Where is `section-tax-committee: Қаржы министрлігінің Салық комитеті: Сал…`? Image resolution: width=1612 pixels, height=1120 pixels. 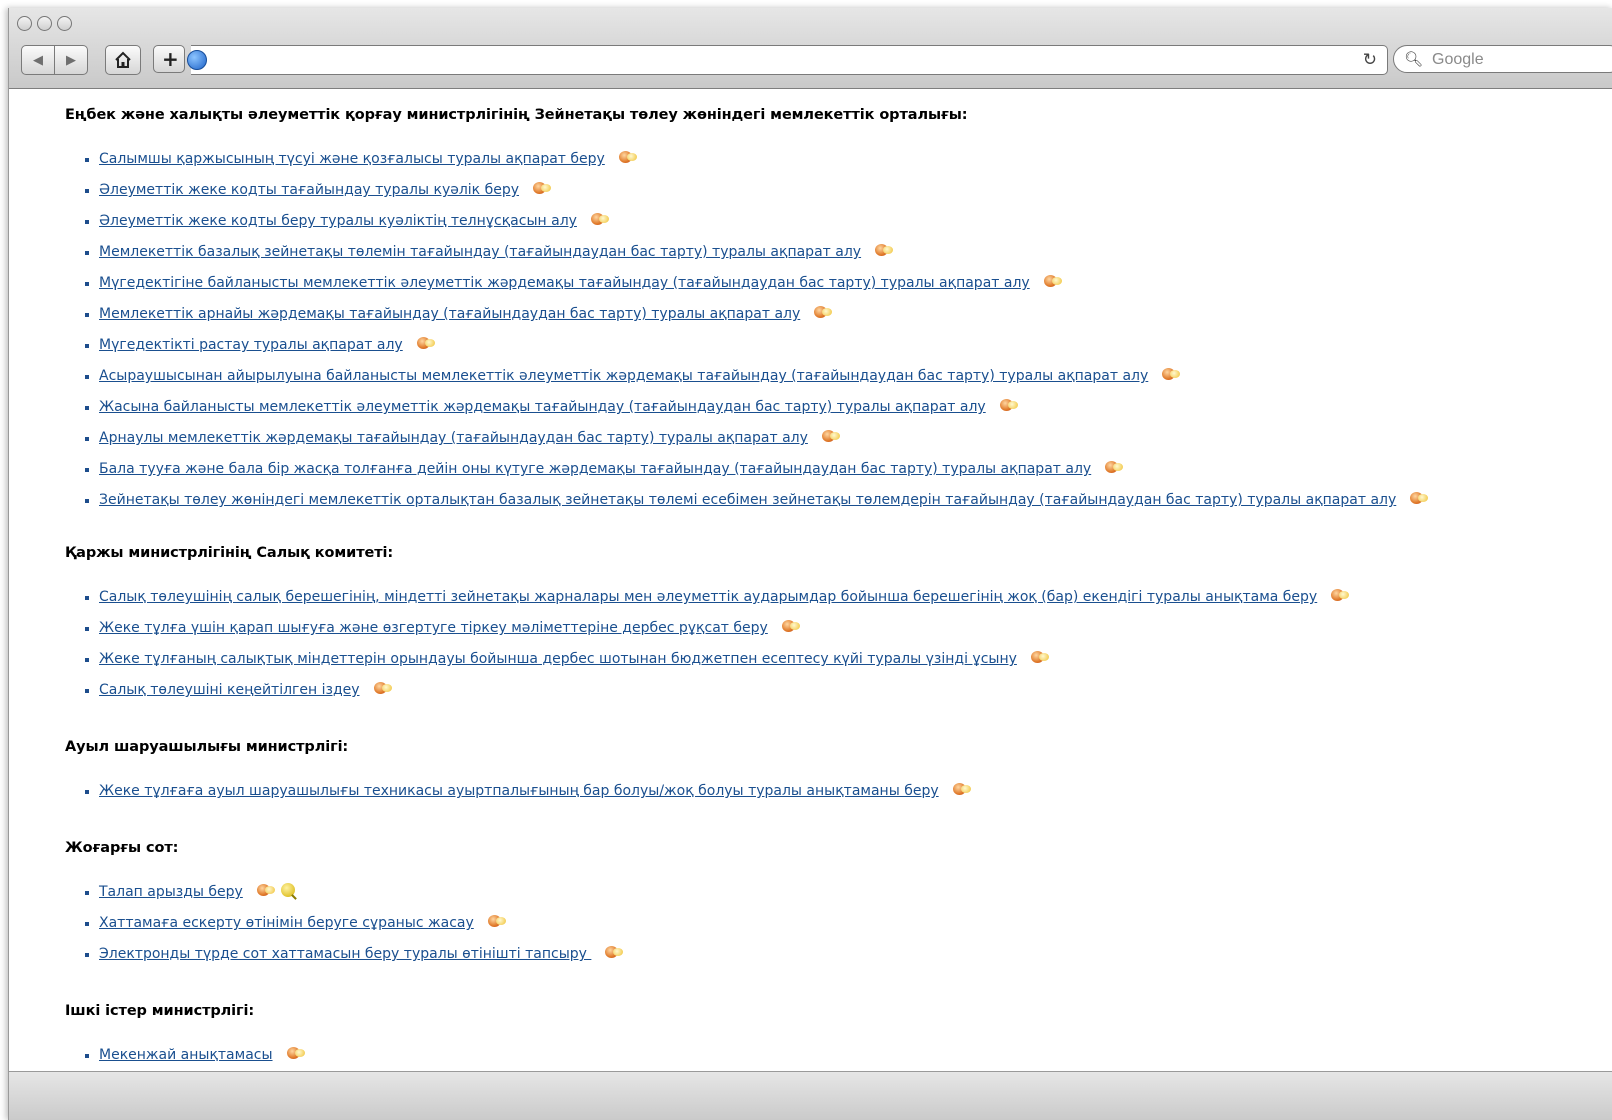 section-tax-committee: Қаржы министрлігінің Салық комитеті: Сал… is located at coordinates (707, 624).